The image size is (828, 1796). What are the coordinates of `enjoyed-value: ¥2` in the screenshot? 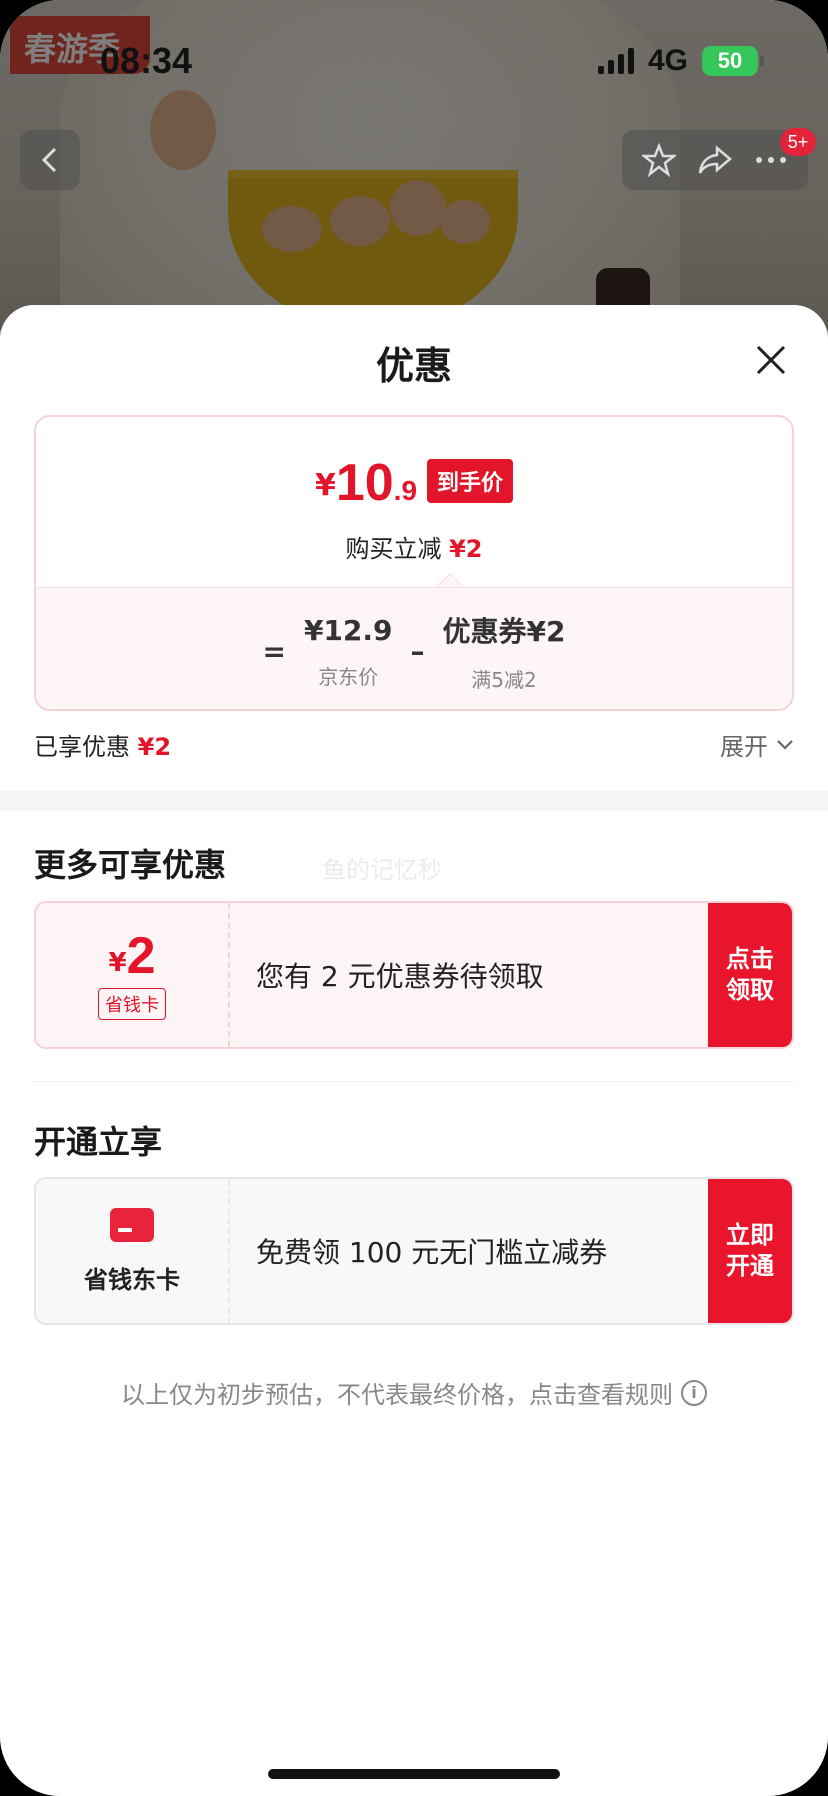 It's located at (154, 747).